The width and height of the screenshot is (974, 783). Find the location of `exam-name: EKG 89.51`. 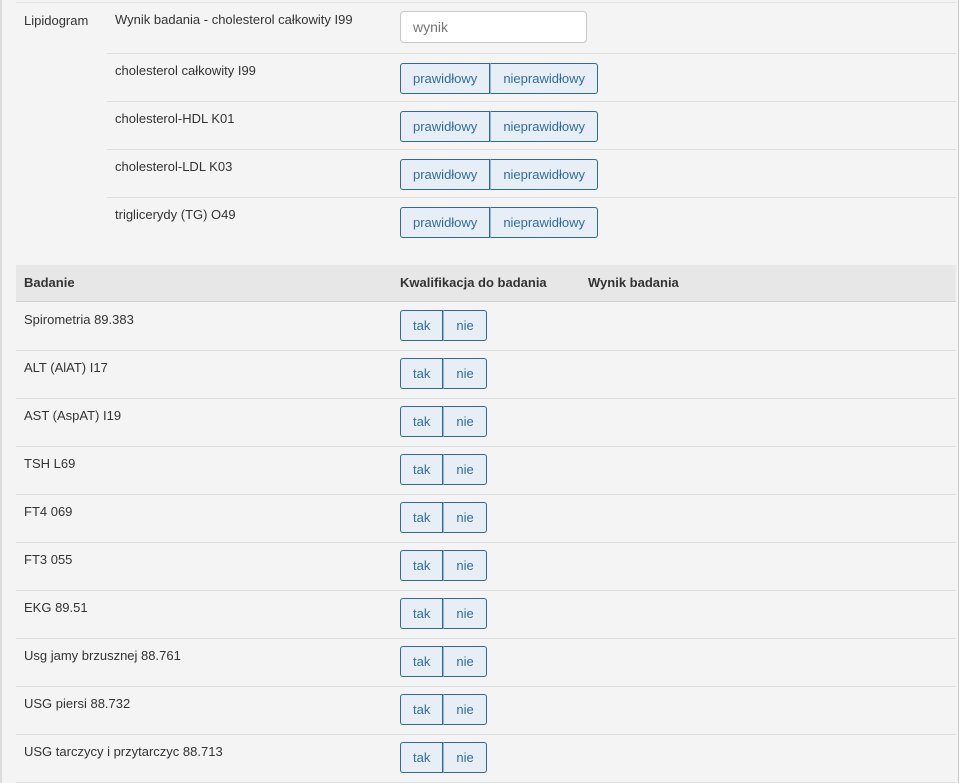

exam-name: EKG 89.51 is located at coordinates (56, 607).